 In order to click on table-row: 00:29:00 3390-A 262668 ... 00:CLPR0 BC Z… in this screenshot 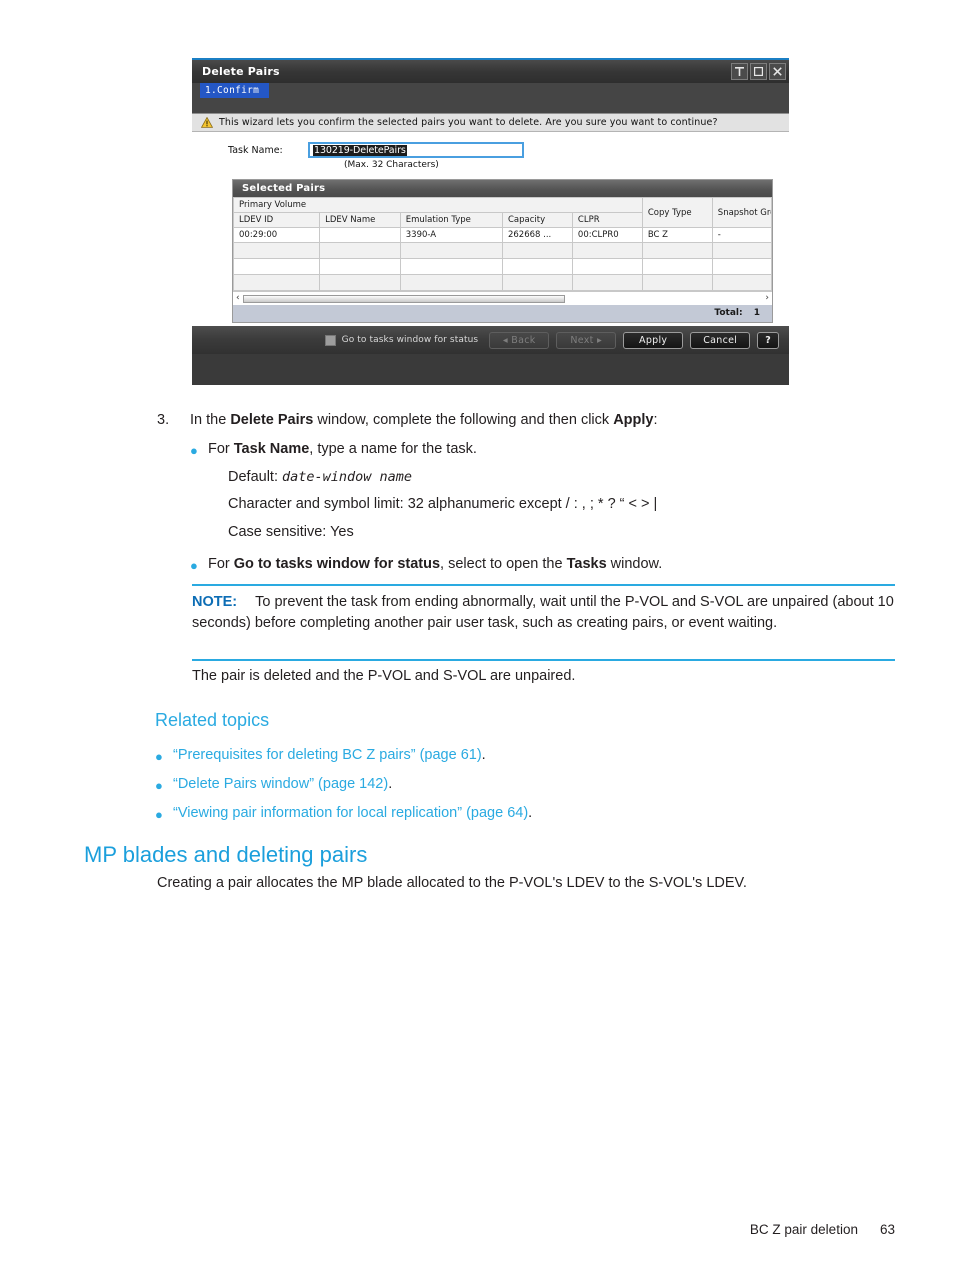, I will do `click(502, 235)`.